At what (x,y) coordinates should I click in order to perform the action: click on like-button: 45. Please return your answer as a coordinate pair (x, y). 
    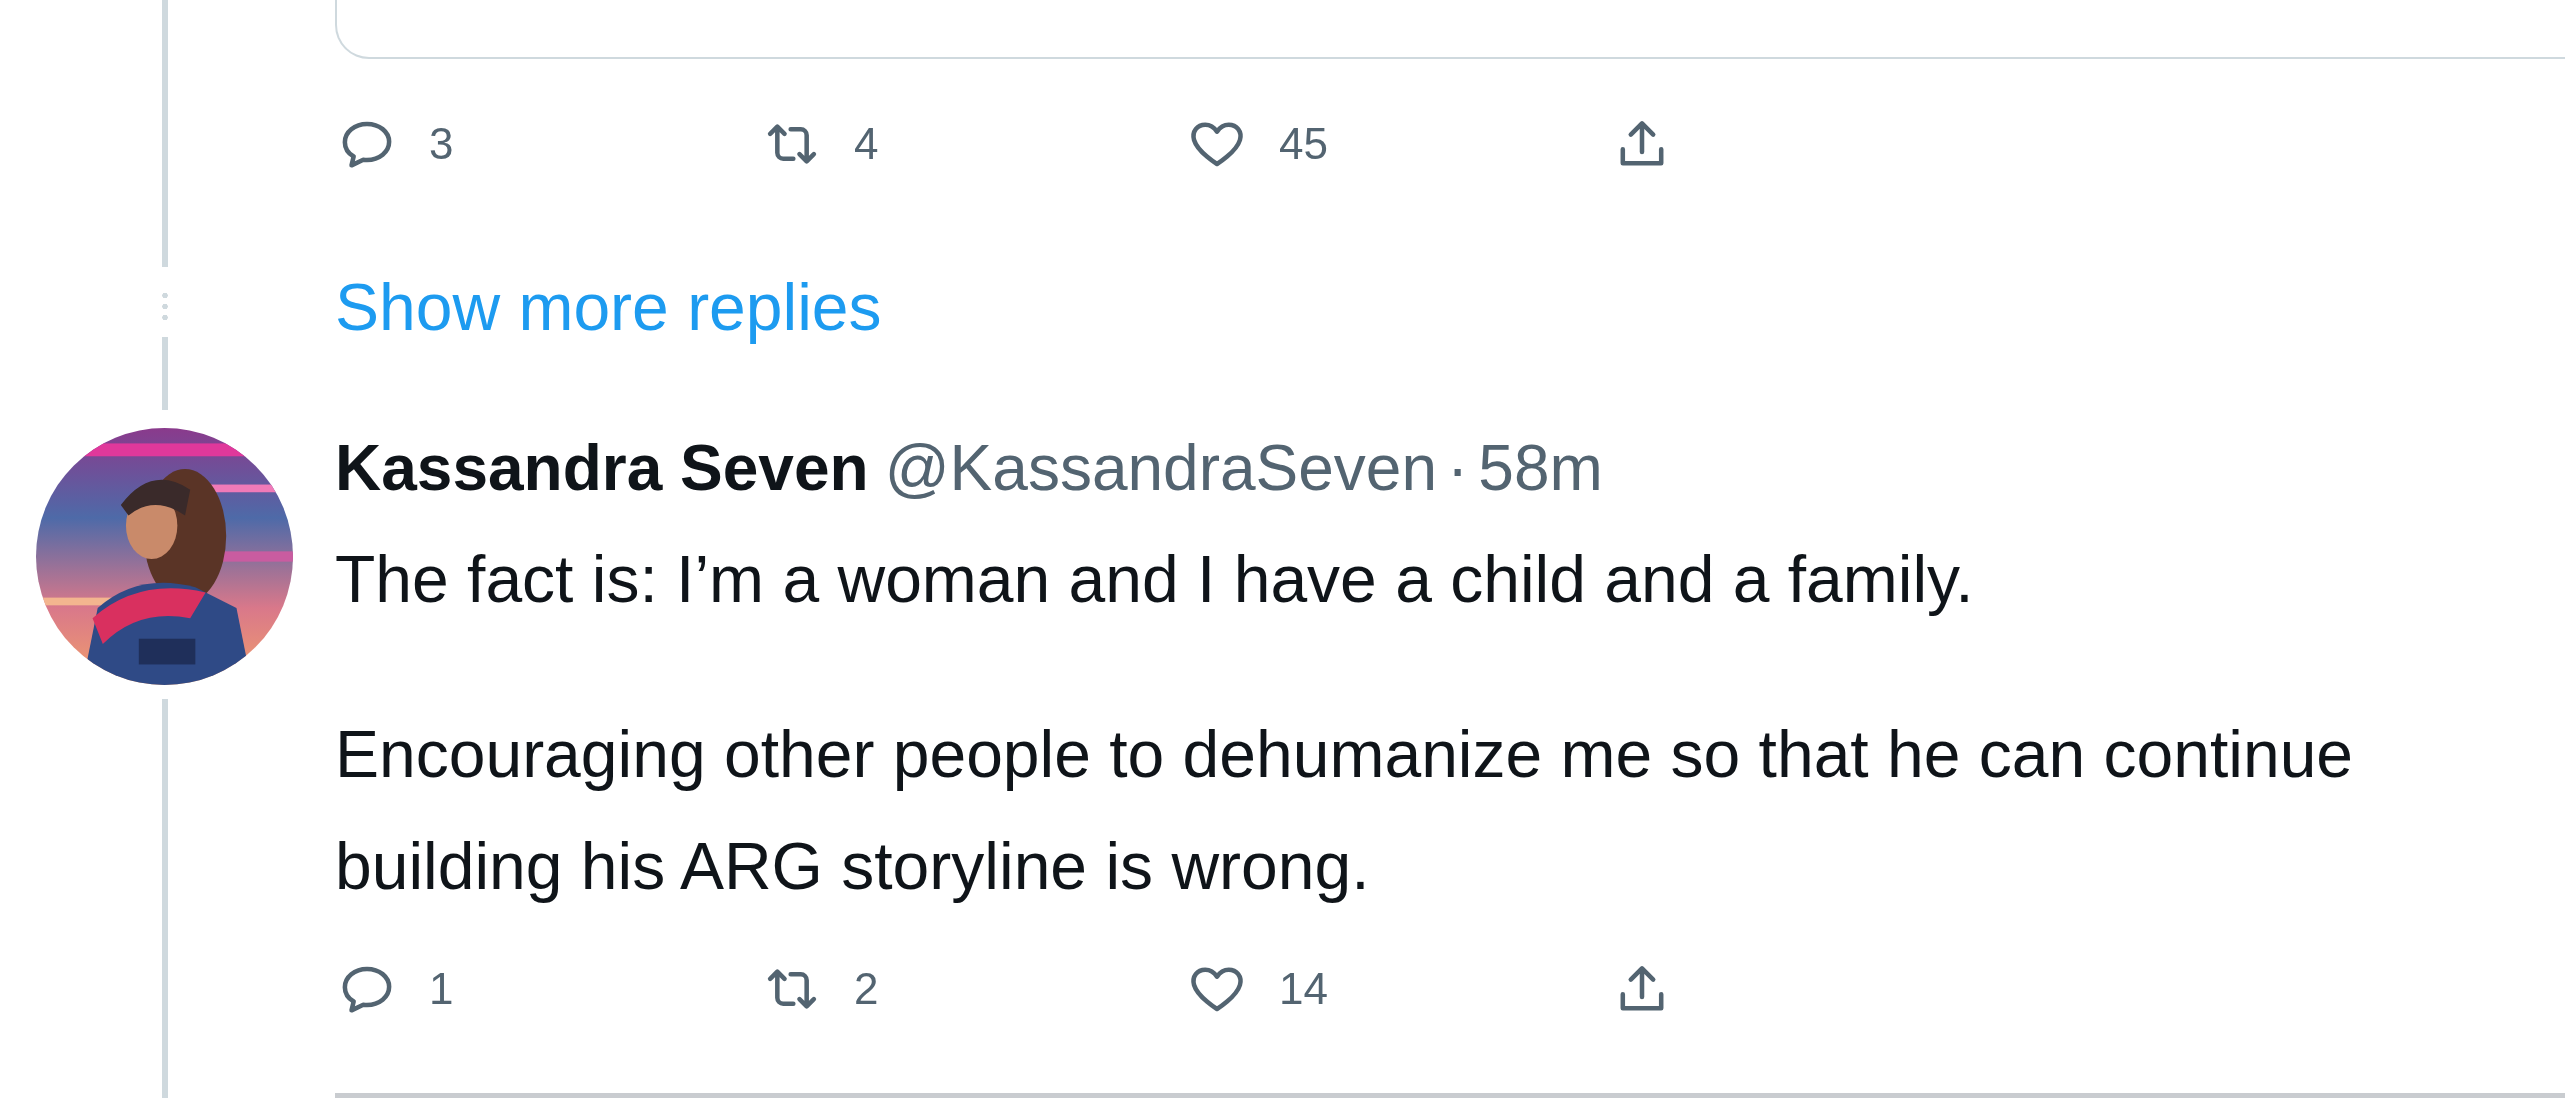
    Looking at the image, I should click on (1256, 144).